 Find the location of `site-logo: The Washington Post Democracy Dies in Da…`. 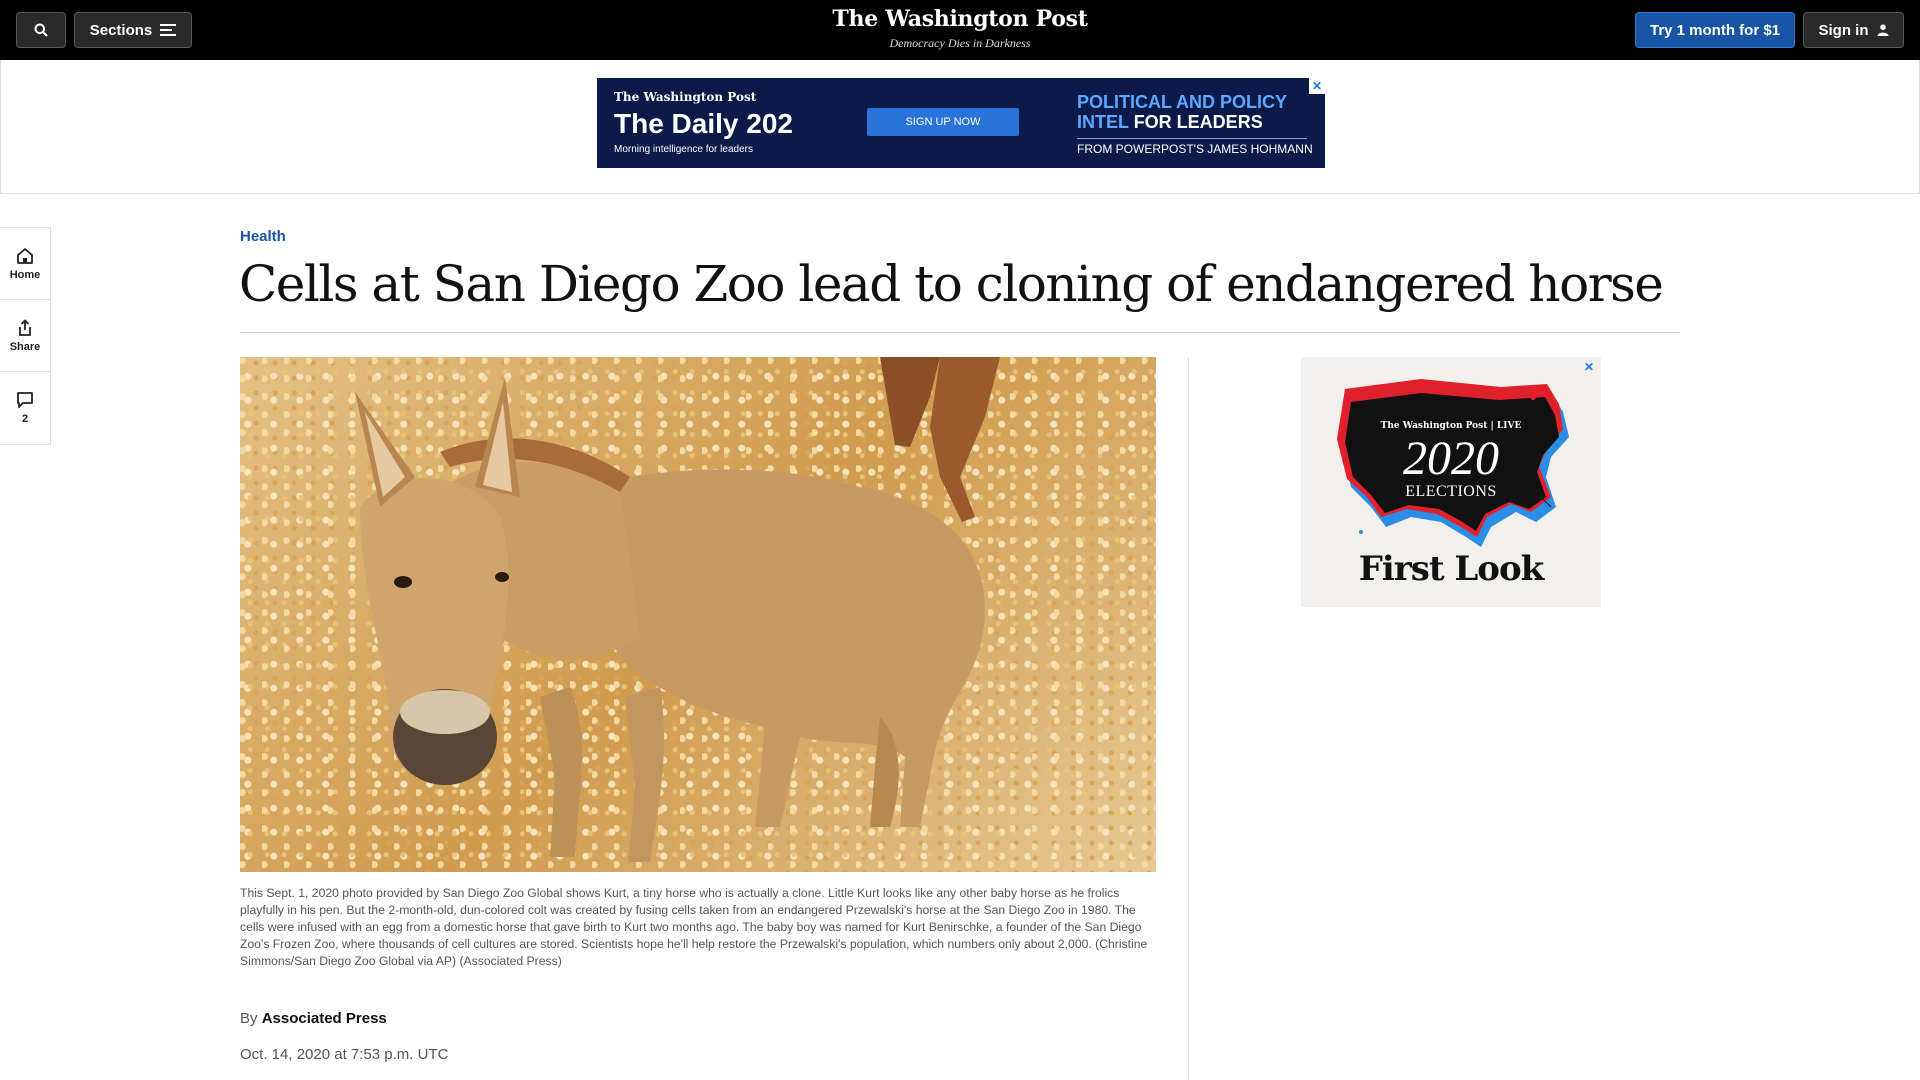

site-logo: The Washington Post Democracy Dies in Da… is located at coordinates (960, 28).